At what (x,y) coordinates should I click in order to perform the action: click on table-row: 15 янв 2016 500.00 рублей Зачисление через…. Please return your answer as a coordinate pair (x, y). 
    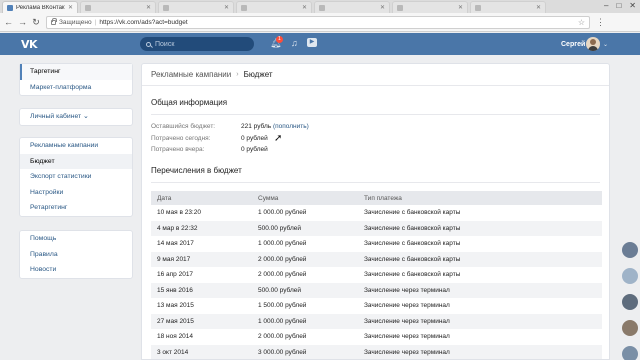
    Looking at the image, I should click on (376, 290).